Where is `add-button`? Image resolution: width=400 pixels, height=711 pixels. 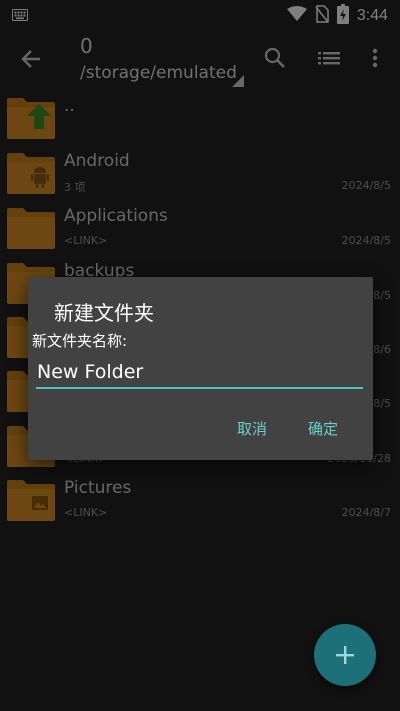 add-button is located at coordinates (345, 655).